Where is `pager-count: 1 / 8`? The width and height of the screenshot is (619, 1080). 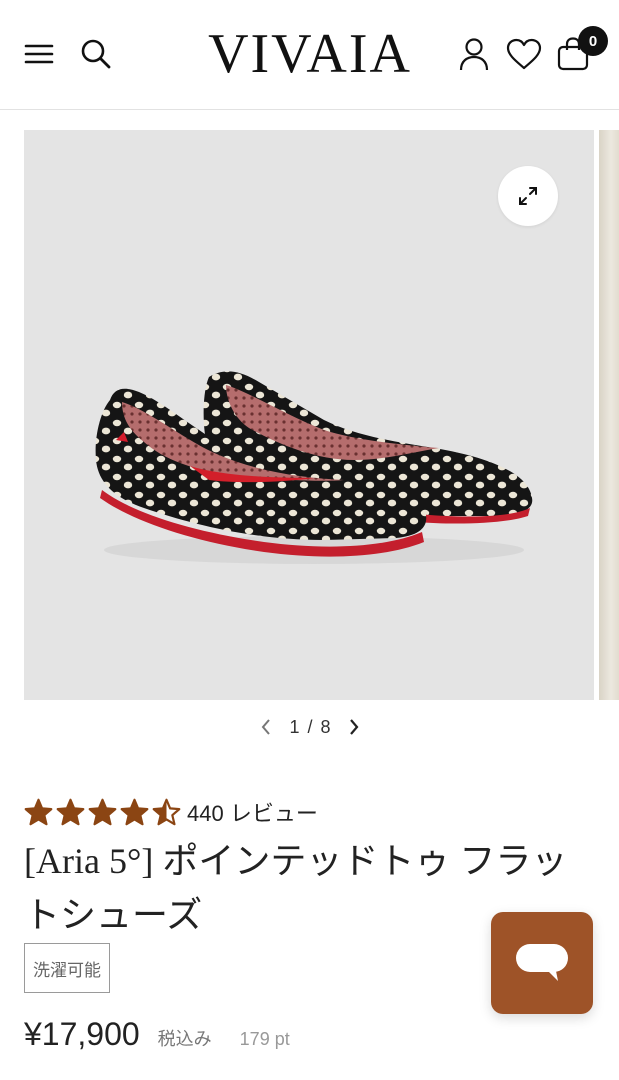
pager-count: 1 / 8 is located at coordinates (309, 727).